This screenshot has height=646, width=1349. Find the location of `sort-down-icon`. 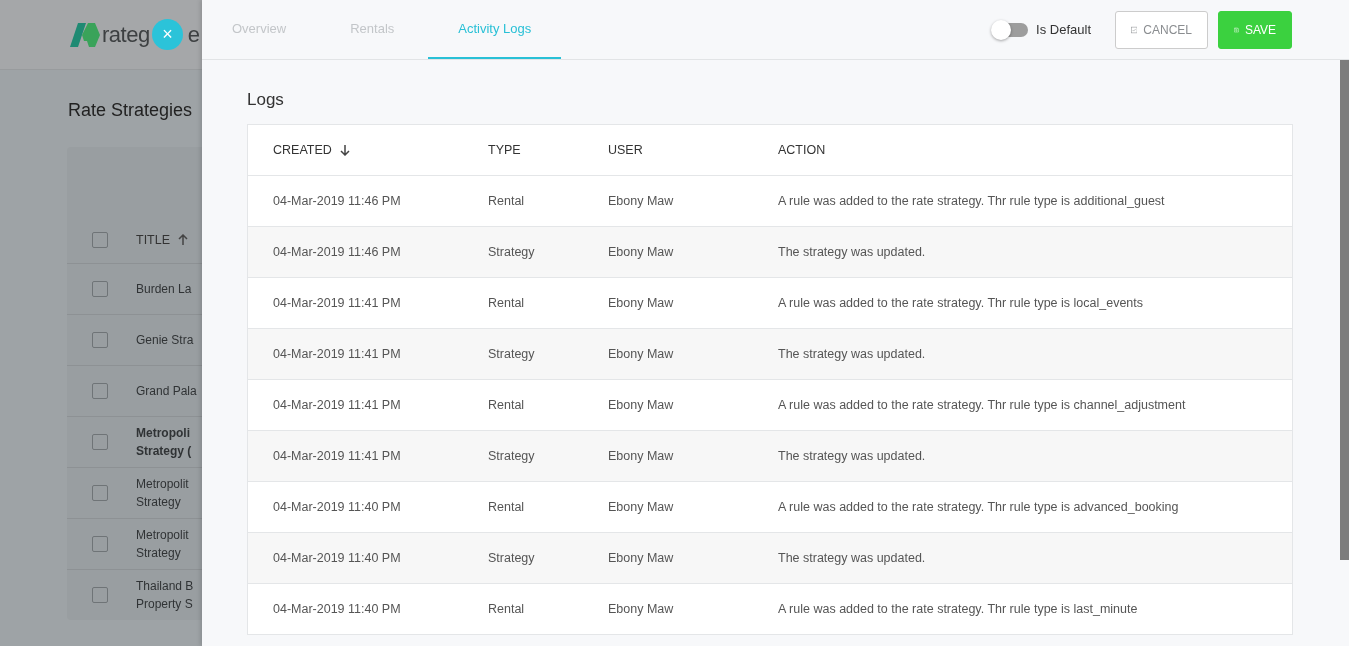

sort-down-icon is located at coordinates (344, 150).